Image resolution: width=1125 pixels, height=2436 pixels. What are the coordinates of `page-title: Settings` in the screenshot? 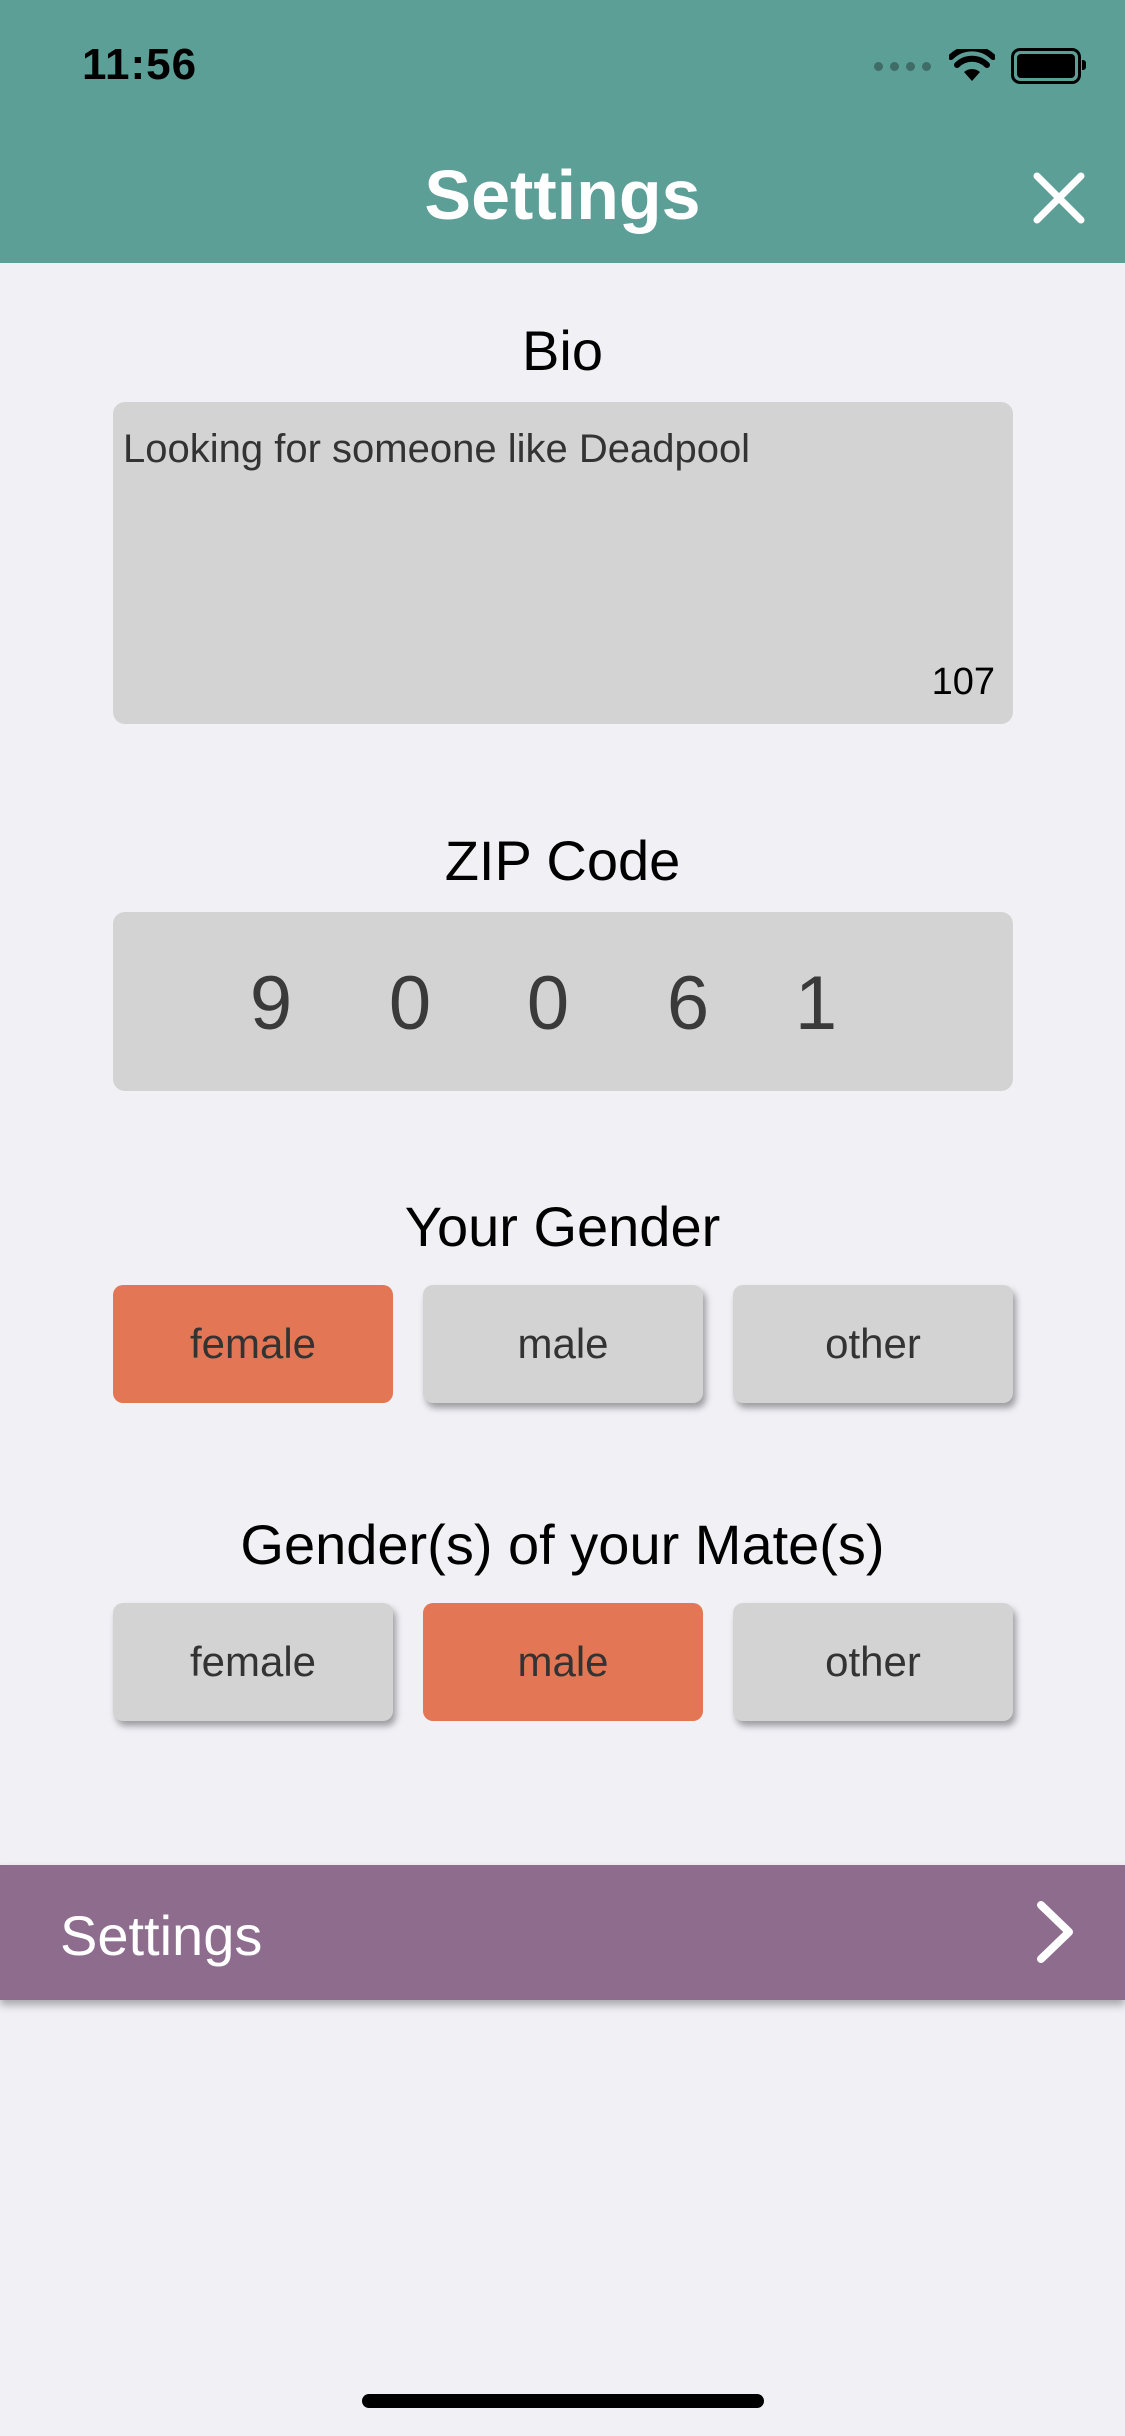 It's located at (562, 195).